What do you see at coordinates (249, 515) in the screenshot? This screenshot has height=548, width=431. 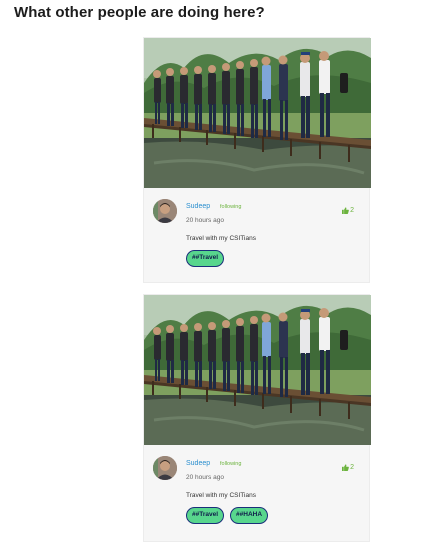 I see `hashtag-chip: ##HAHA` at bounding box center [249, 515].